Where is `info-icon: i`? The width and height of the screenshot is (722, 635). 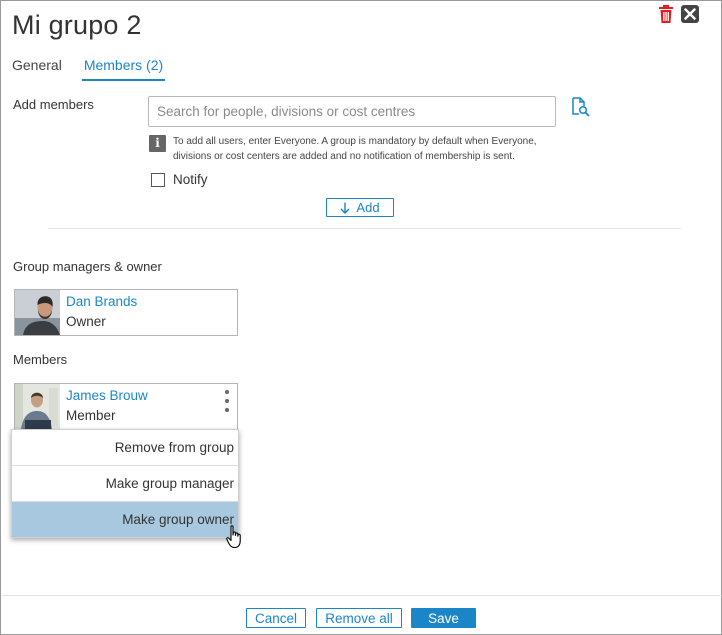
info-icon: i is located at coordinates (157, 143).